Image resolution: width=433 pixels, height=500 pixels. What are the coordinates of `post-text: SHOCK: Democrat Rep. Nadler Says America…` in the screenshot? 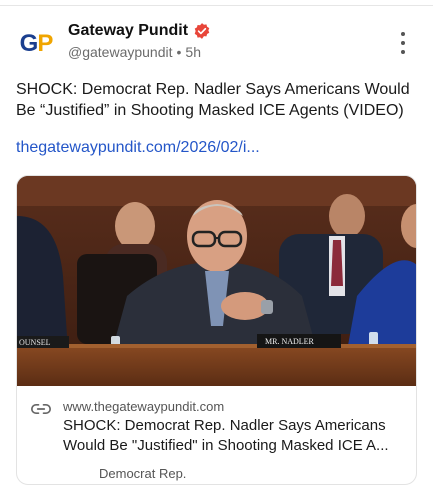 It's located at (213, 100).